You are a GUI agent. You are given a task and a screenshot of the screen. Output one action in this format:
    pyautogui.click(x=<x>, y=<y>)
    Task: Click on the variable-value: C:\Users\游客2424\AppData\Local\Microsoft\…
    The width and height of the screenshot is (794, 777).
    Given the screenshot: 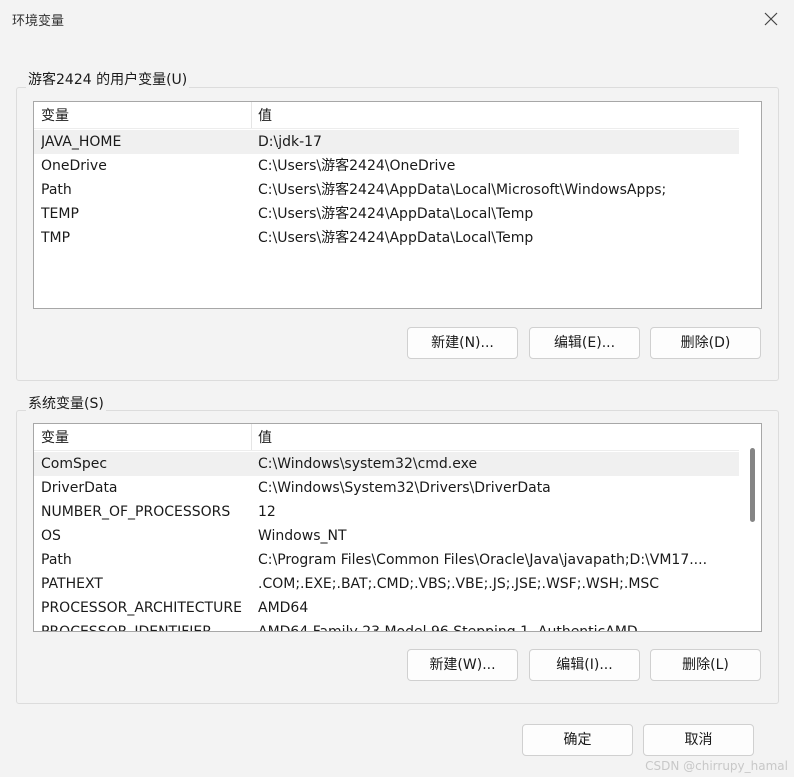 What is the action you would take?
    pyautogui.click(x=462, y=190)
    